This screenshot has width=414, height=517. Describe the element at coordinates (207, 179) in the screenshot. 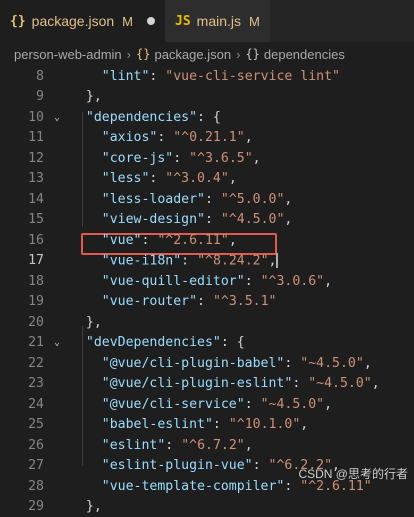

I see `code-line: 13 "less": "^3.0.4",` at that location.